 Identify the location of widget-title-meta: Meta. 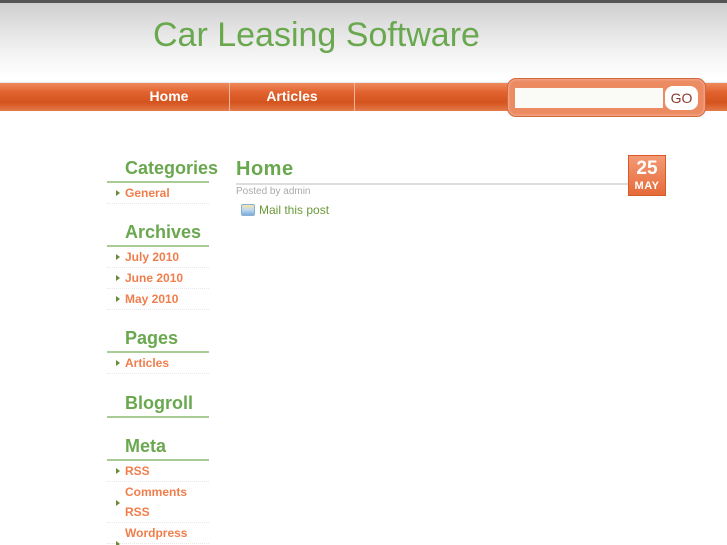
(158, 447).